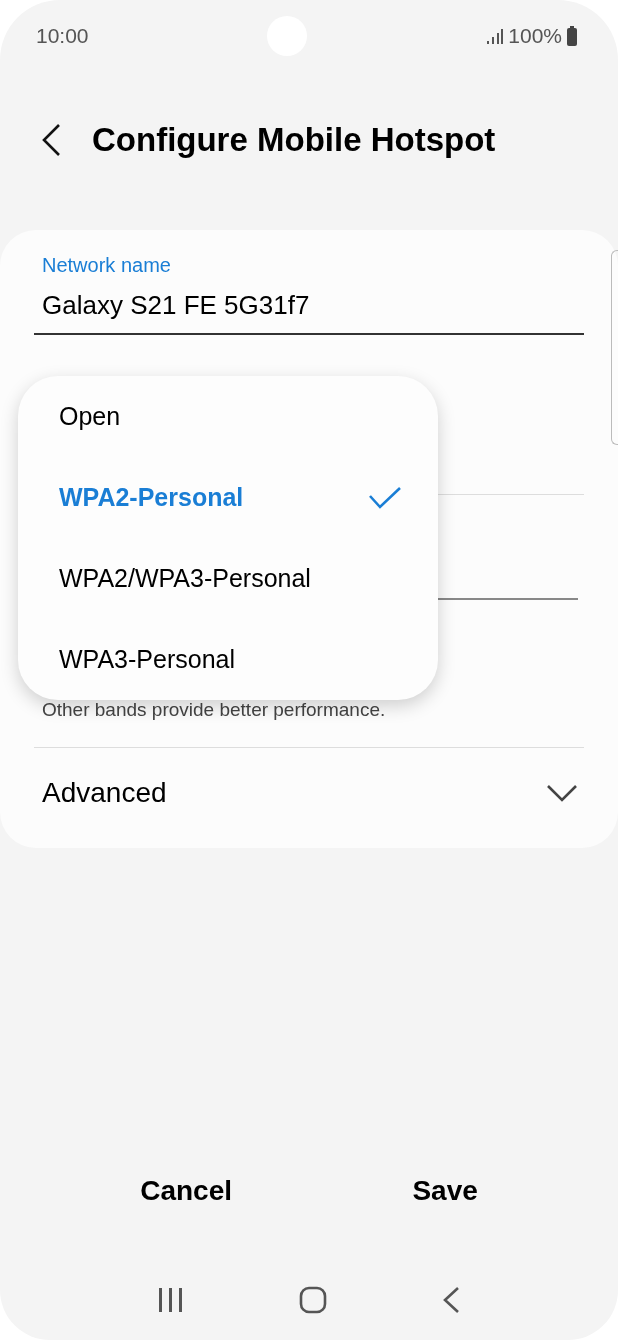 Image resolution: width=618 pixels, height=1340 pixels. What do you see at coordinates (228, 578) in the screenshot?
I see `menu-item: WPA2/WPA3-Personal` at bounding box center [228, 578].